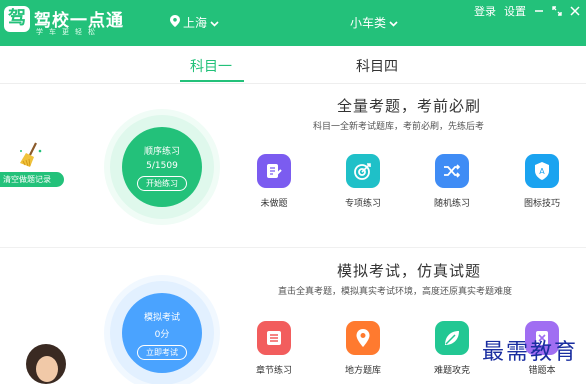  I want to click on section-title: 全量考题，考前必刷, so click(409, 106).